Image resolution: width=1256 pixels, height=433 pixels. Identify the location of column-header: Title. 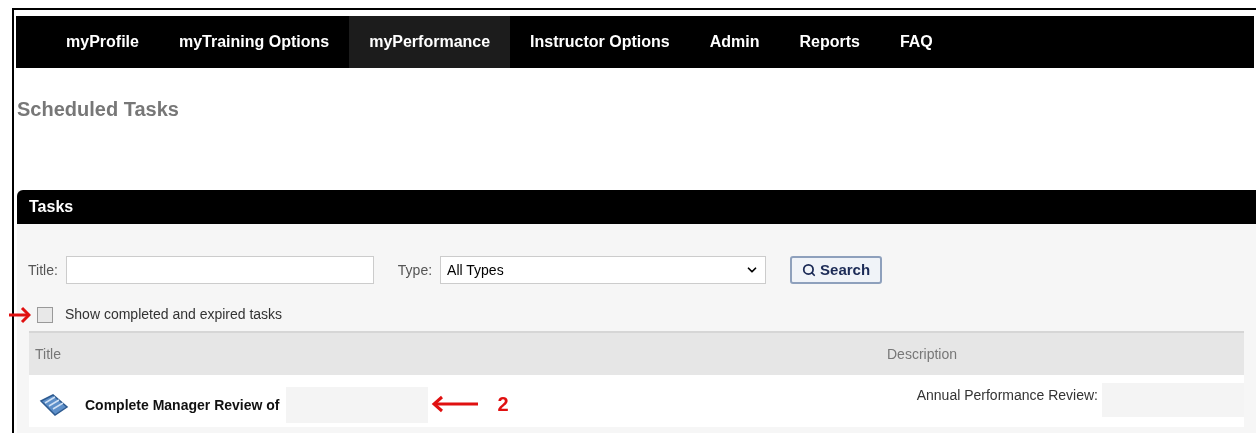
(48, 354).